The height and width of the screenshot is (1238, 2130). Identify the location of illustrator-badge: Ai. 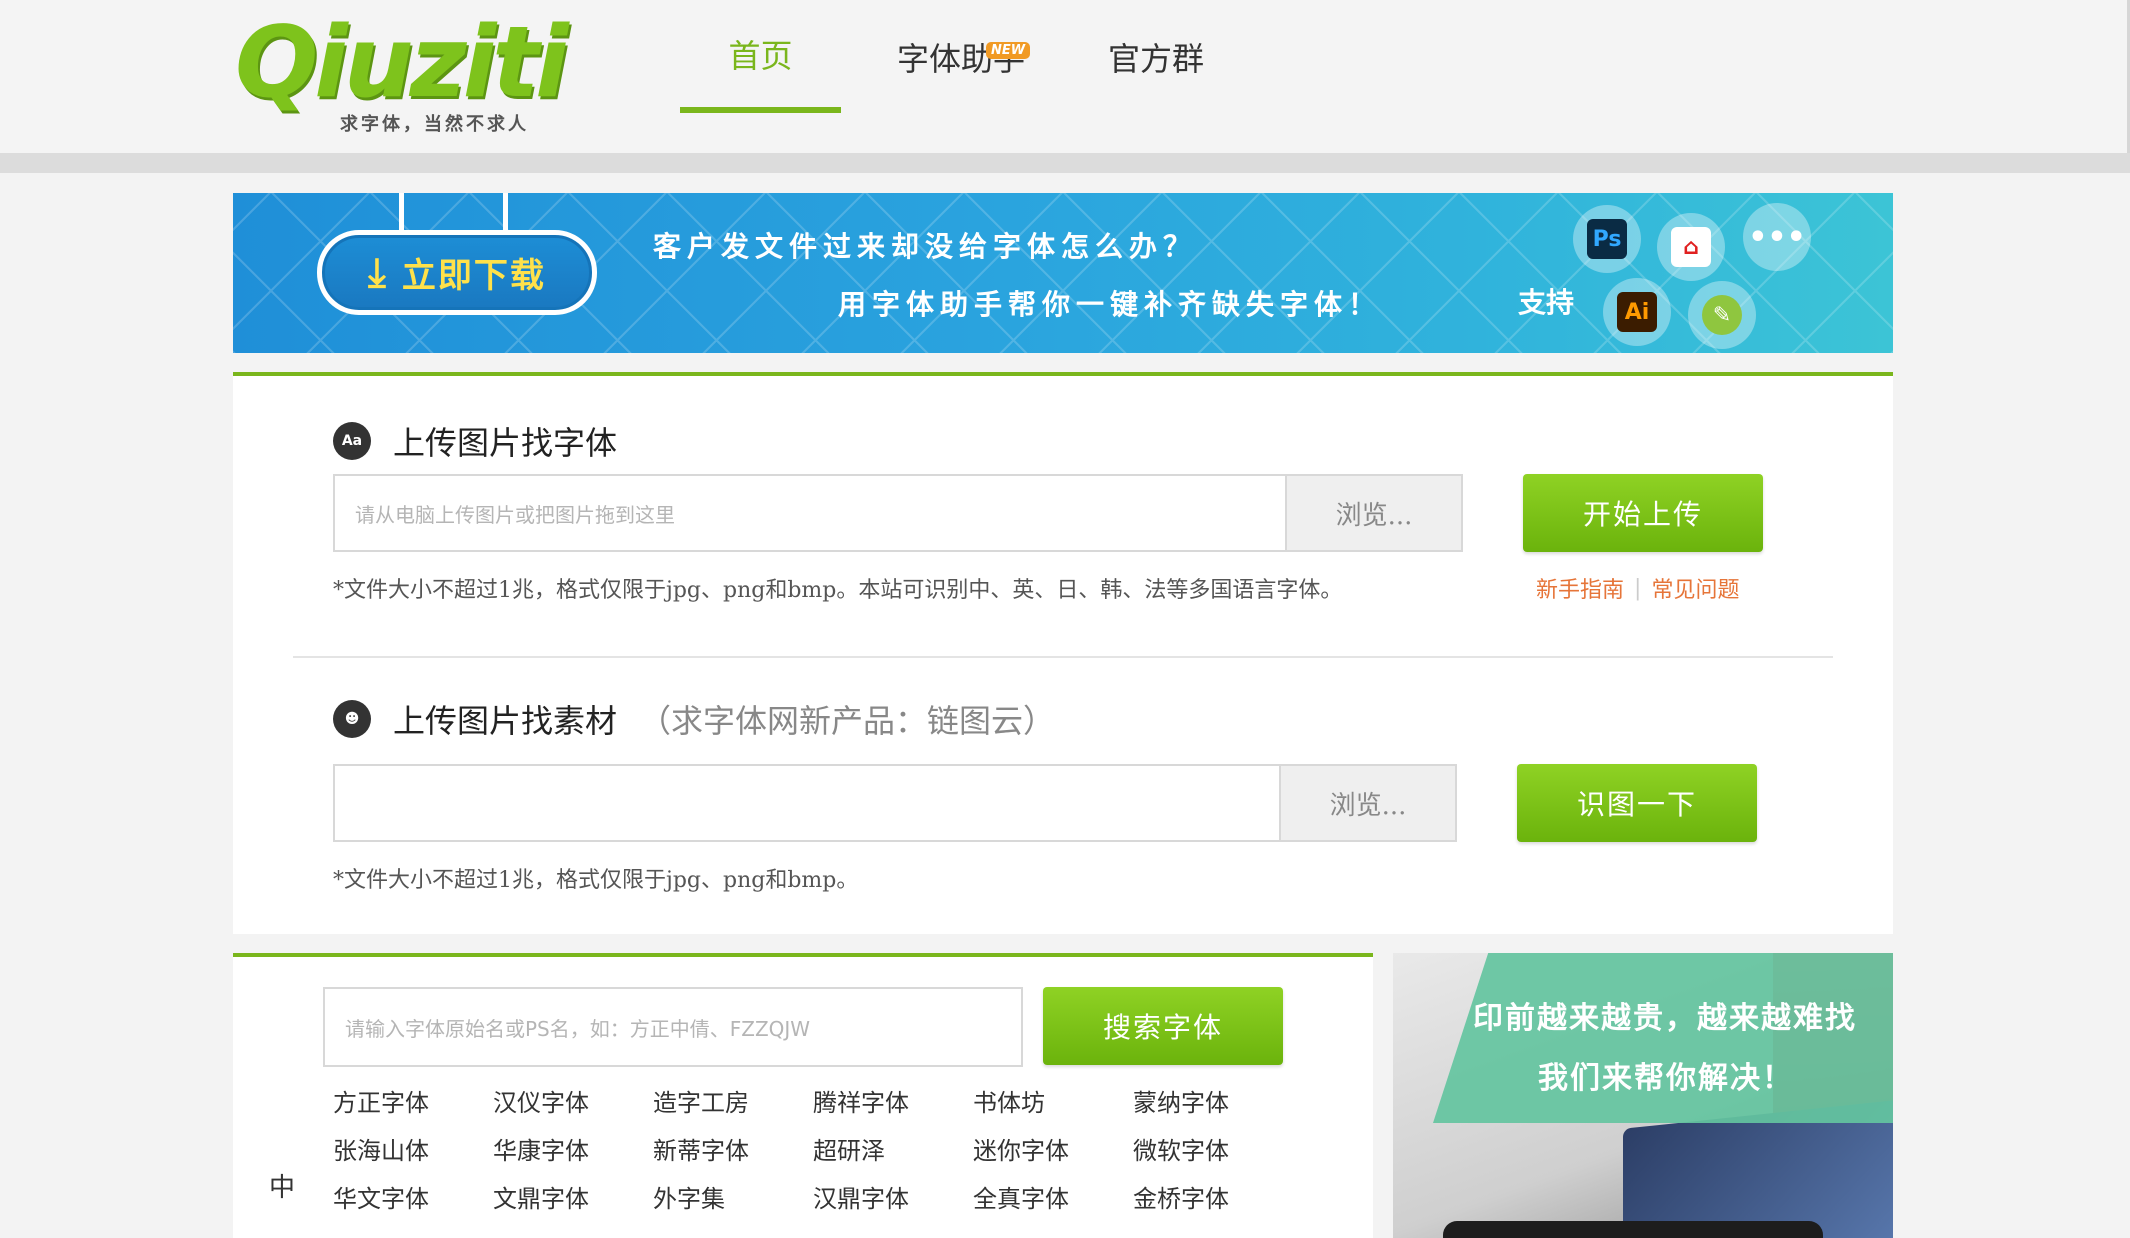
(1637, 312).